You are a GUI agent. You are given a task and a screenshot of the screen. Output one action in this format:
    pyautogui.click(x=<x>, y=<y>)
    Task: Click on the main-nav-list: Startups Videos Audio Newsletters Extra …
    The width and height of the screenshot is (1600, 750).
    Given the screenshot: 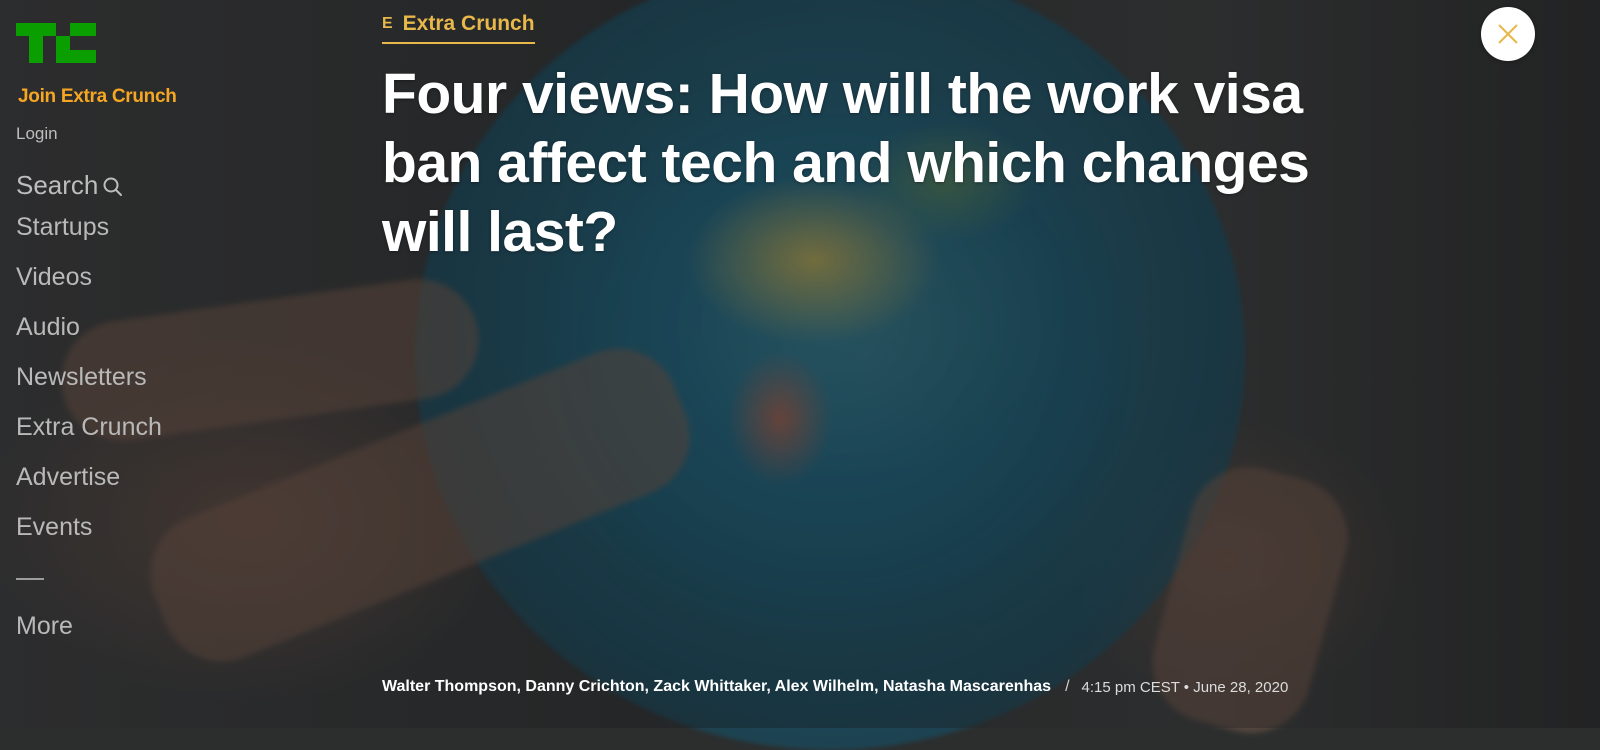 What is the action you would take?
    pyautogui.click(x=89, y=387)
    